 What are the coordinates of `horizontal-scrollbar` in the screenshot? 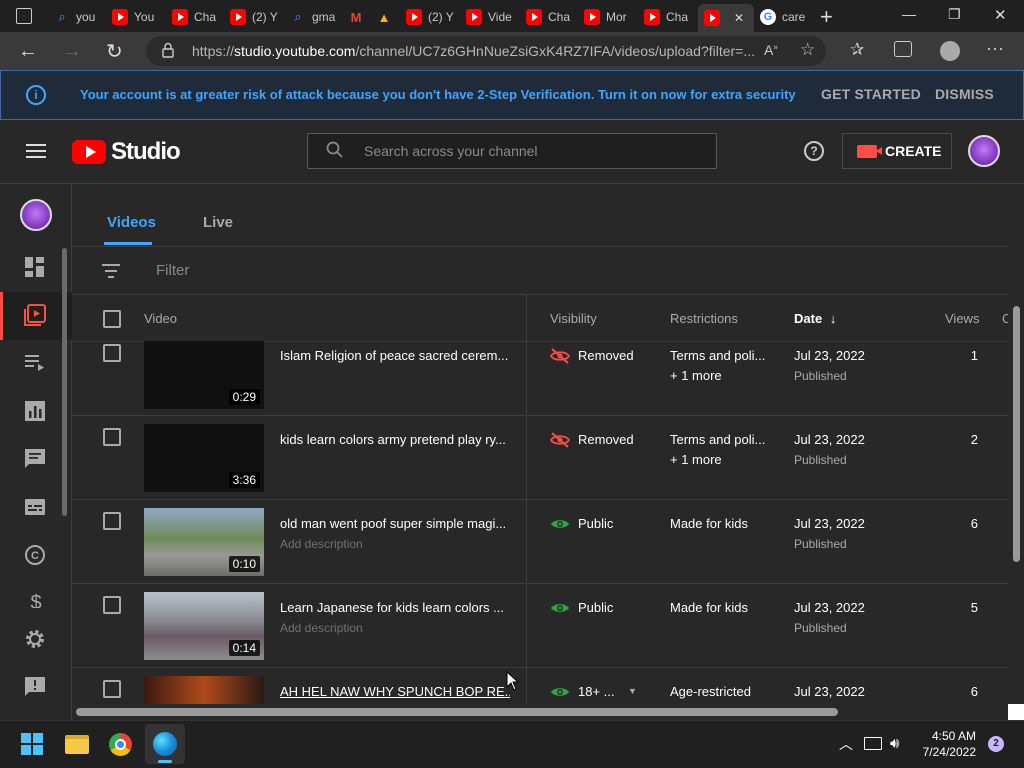 It's located at (457, 712).